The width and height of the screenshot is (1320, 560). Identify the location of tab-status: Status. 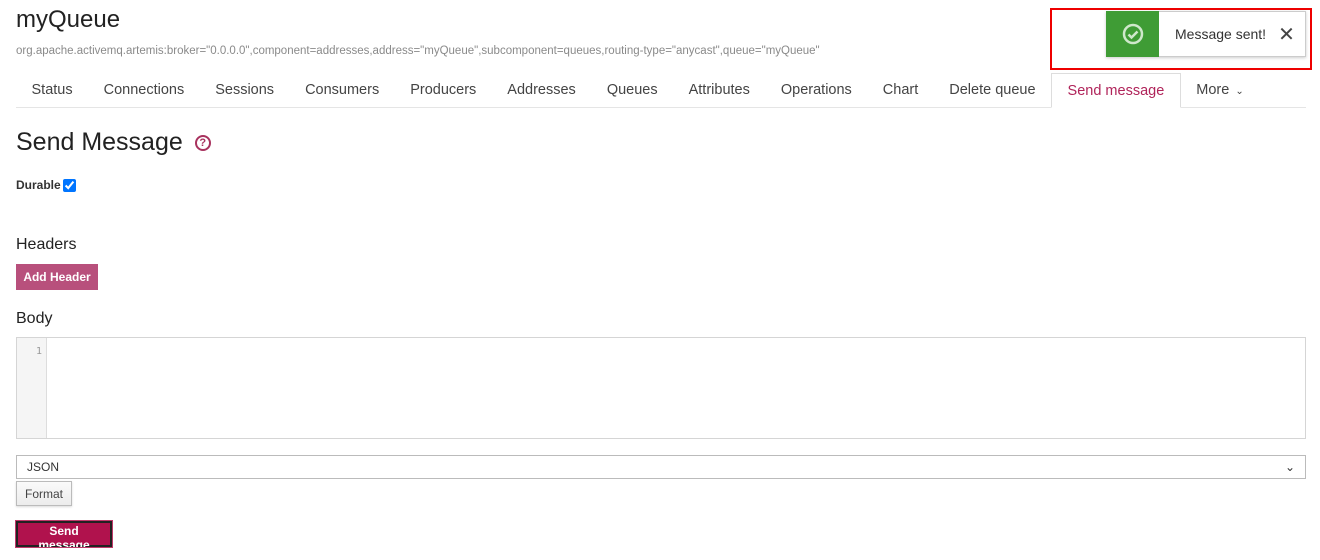
(52, 90).